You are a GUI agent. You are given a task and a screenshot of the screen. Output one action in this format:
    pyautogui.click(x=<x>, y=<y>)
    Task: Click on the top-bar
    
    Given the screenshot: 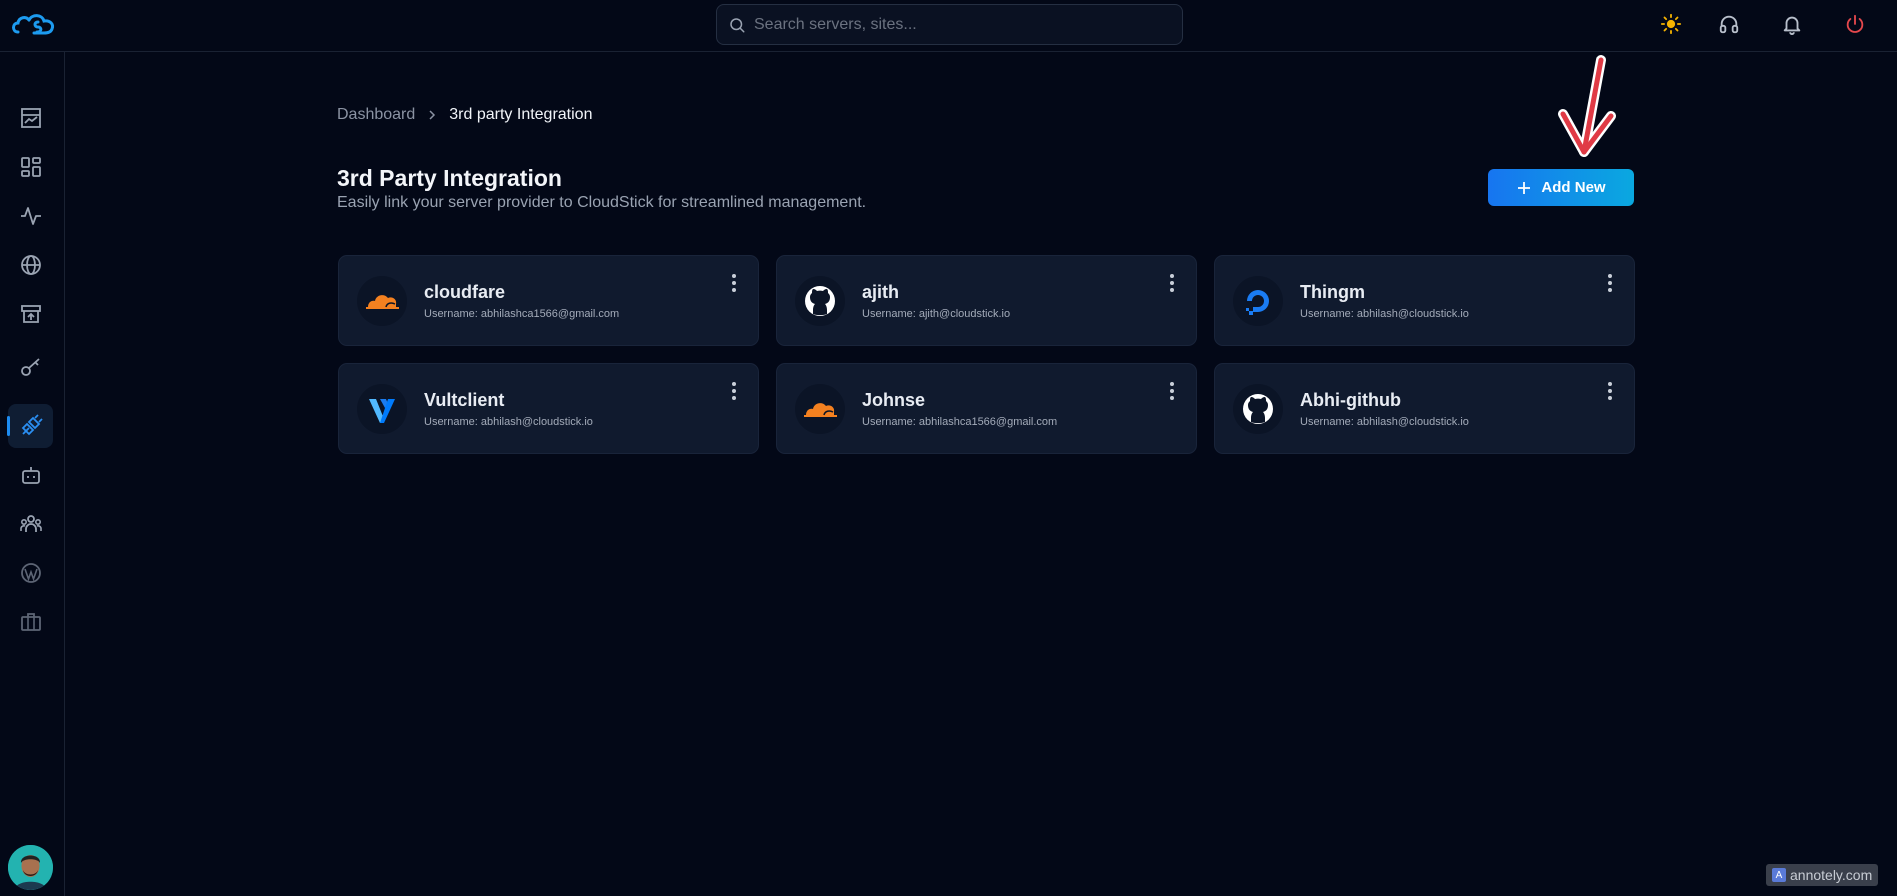 What is the action you would take?
    pyautogui.click(x=948, y=26)
    